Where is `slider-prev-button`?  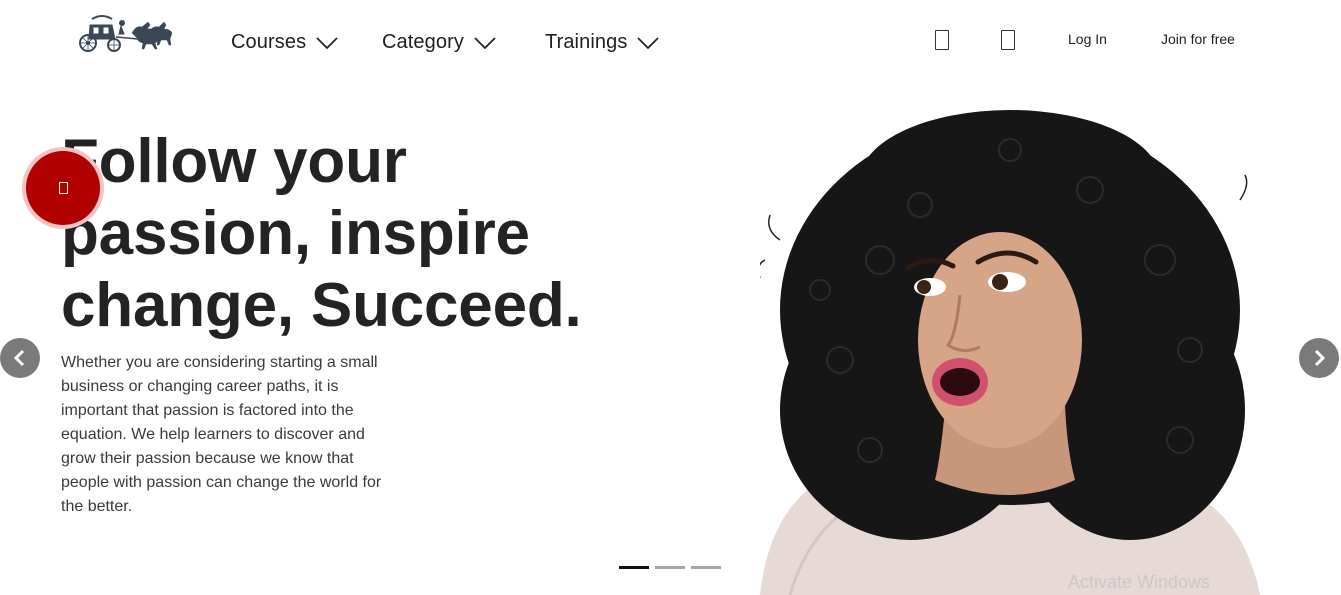 slider-prev-button is located at coordinates (20, 358).